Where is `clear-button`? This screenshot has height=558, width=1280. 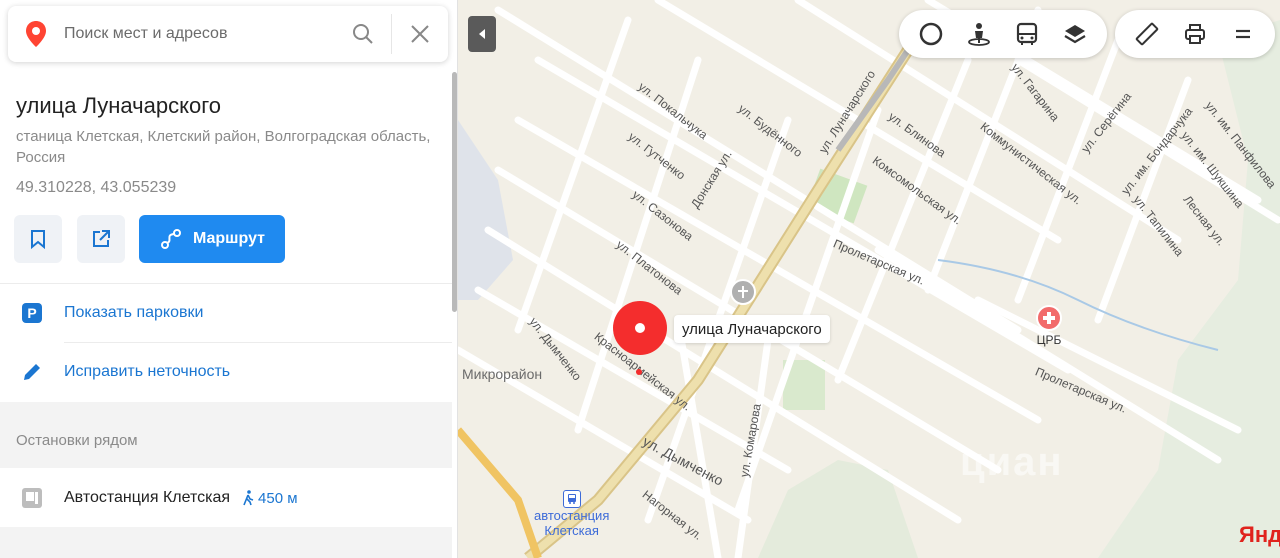 clear-button is located at coordinates (420, 34).